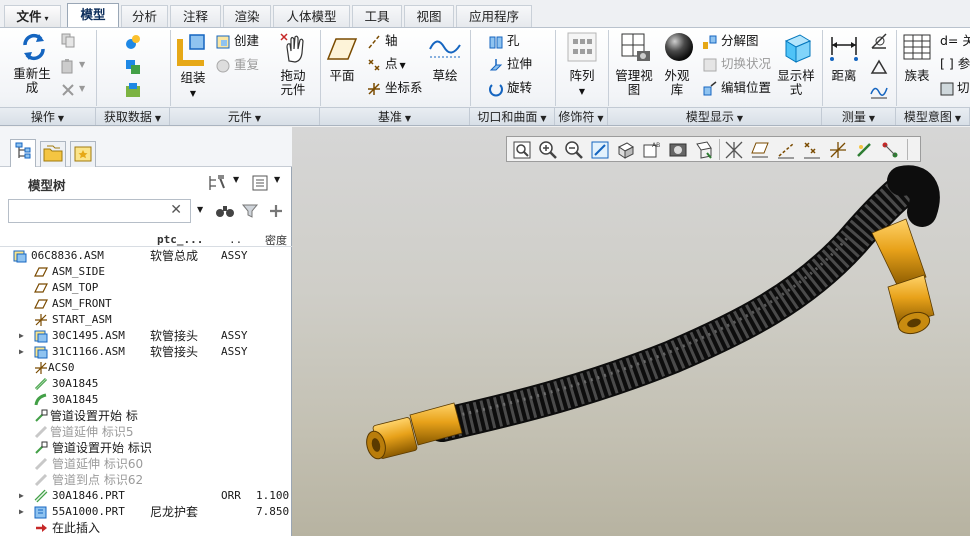 This screenshot has height=536, width=970. I want to click on family-table-button: 族表, so click(917, 57).